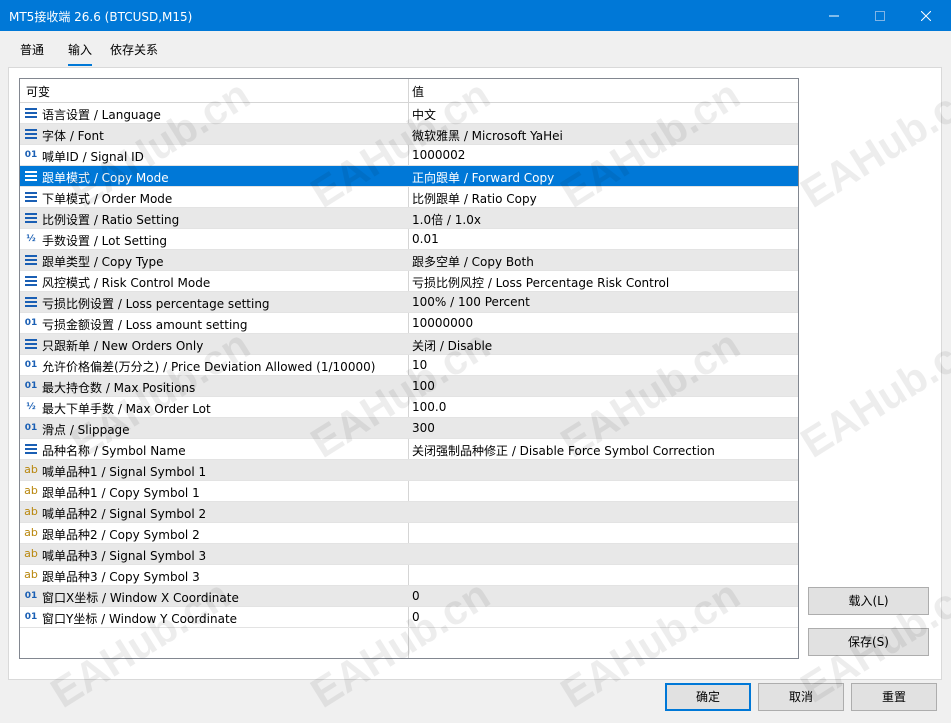  Describe the element at coordinates (124, 472) in the screenshot. I see `parameter-name: 喊单品种1 / Signal Symbol 1` at that location.